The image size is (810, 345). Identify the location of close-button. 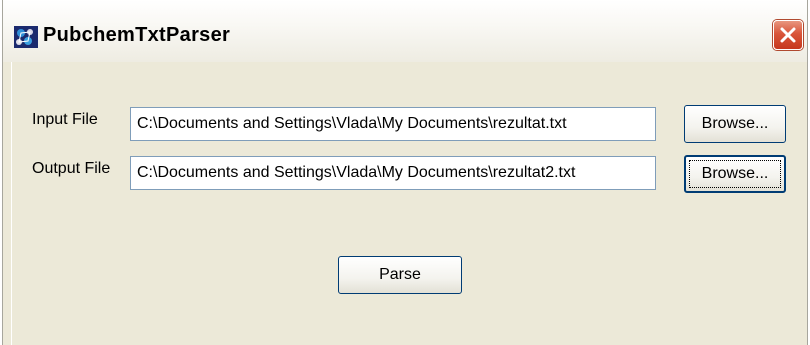
(788, 35).